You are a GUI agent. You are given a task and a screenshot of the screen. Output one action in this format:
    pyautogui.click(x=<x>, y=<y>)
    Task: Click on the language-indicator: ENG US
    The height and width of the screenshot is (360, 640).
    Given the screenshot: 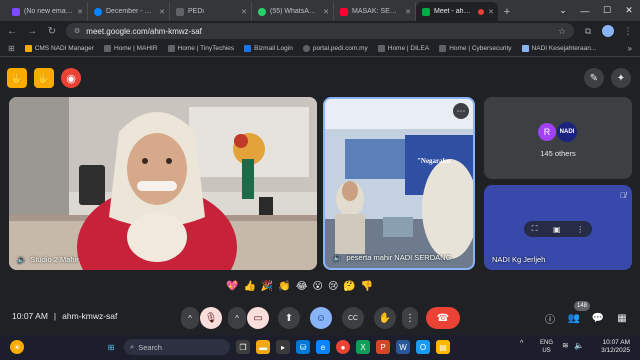 What is the action you would take?
    pyautogui.click(x=546, y=347)
    